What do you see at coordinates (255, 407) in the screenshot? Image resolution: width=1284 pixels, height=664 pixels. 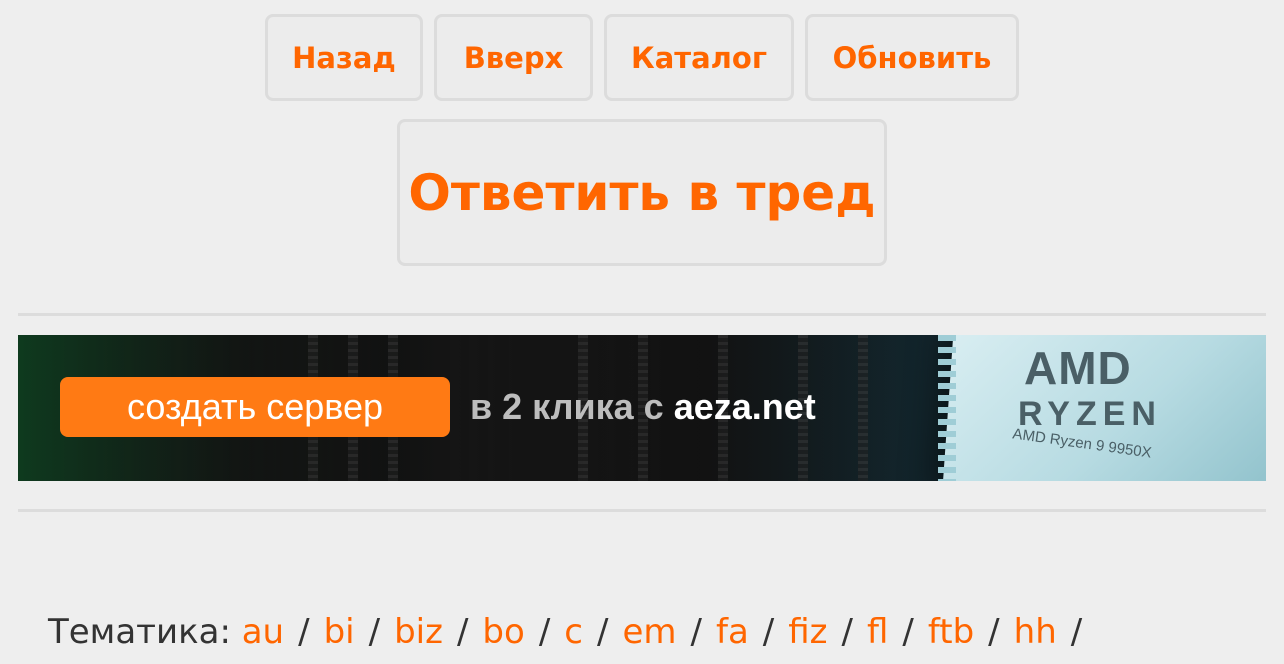 I see `create-server-button: создать сервер` at bounding box center [255, 407].